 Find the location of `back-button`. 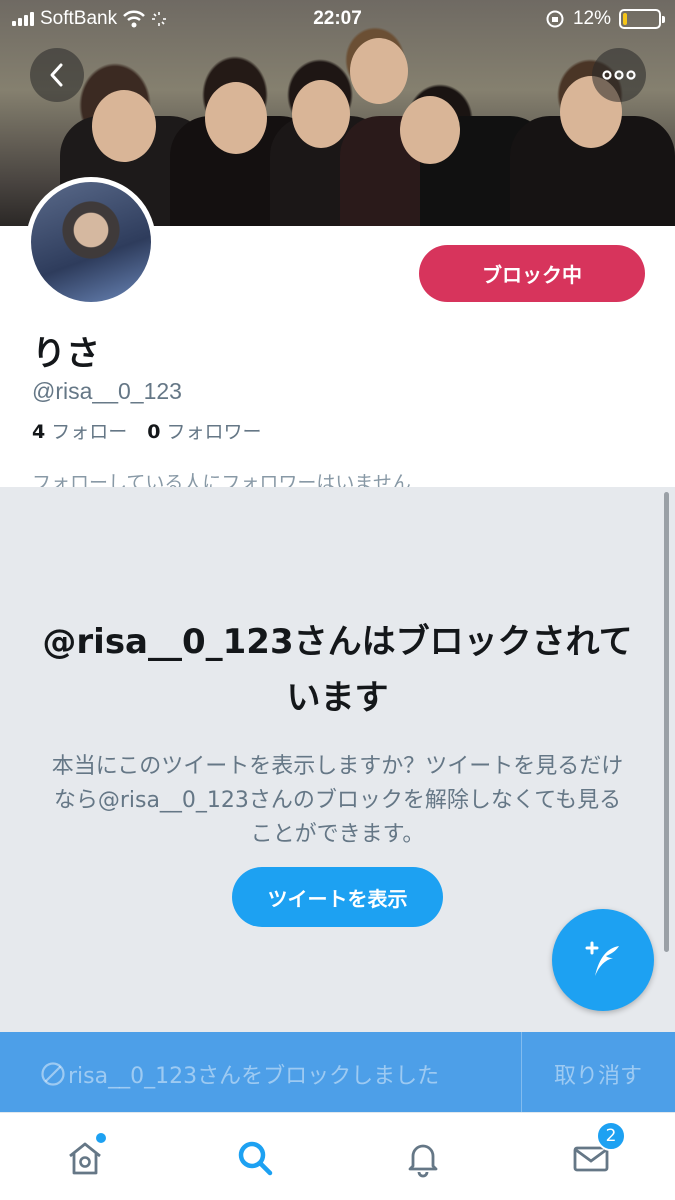

back-button is located at coordinates (57, 75).